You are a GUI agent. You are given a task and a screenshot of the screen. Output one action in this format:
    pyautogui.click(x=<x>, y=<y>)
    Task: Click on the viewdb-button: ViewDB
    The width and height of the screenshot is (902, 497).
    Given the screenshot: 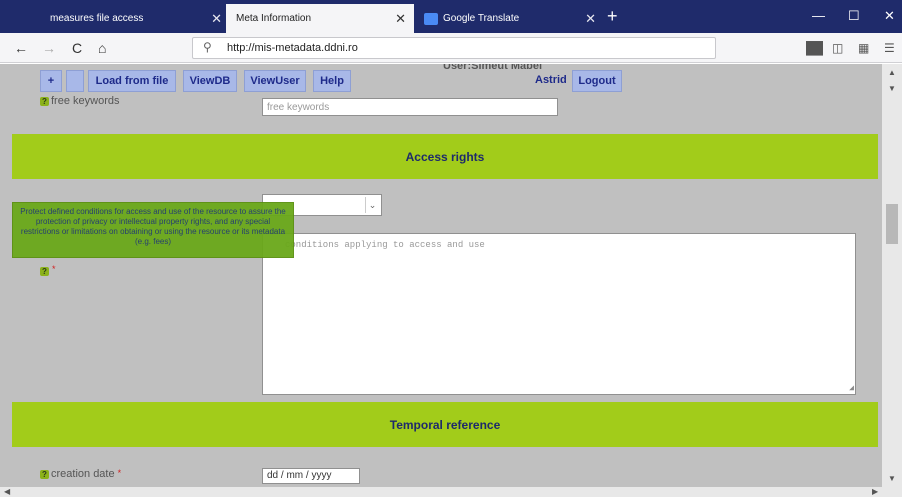 What is the action you would take?
    pyautogui.click(x=210, y=81)
    